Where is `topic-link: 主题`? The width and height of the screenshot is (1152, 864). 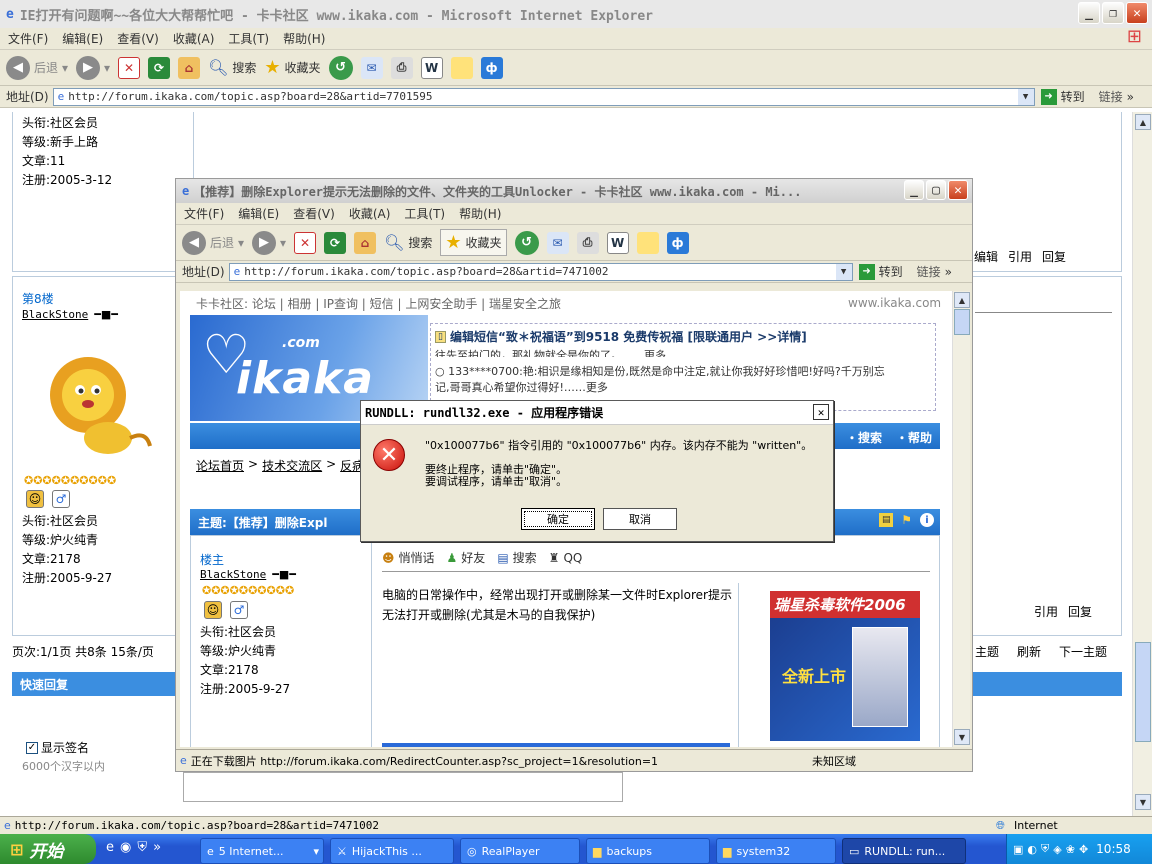
topic-link: 主题 is located at coordinates (987, 651).